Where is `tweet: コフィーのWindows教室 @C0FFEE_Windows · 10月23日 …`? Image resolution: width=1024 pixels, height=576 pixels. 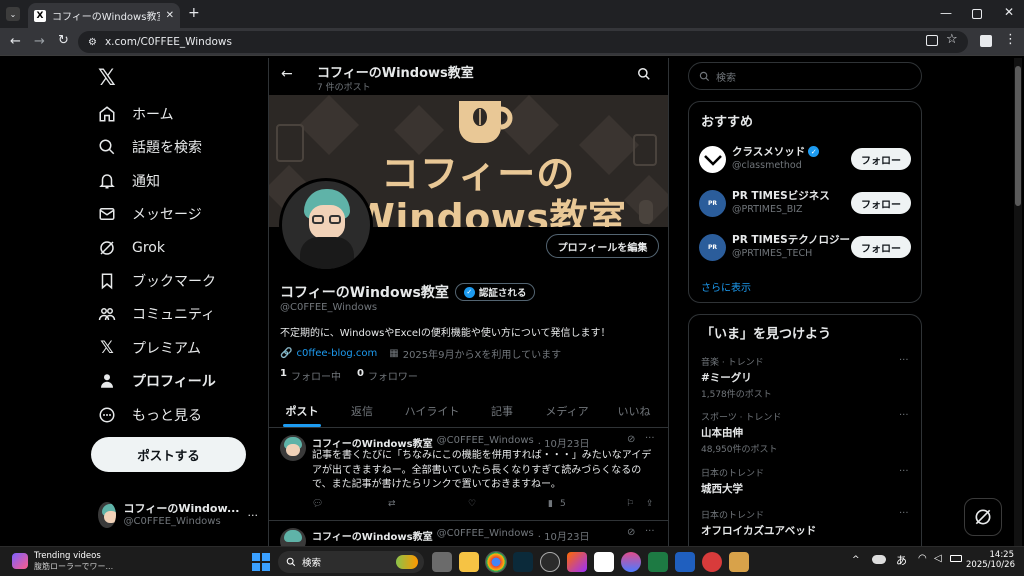
tweet: コフィーのWindows教室 @C0FFEE_Windows · 10月23日 … is located at coordinates (468, 534).